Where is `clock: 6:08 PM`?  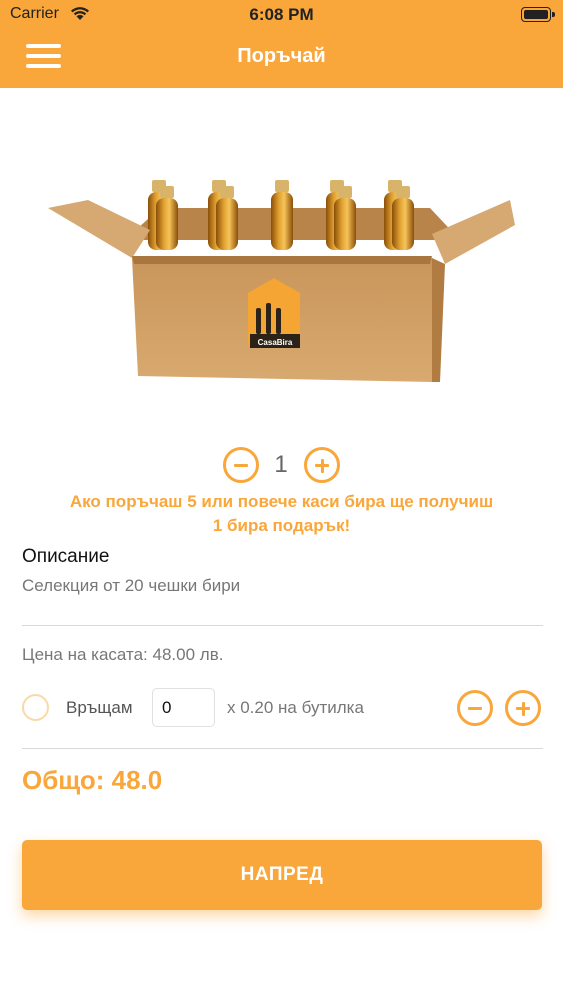
clock: 6:08 PM is located at coordinates (281, 14).